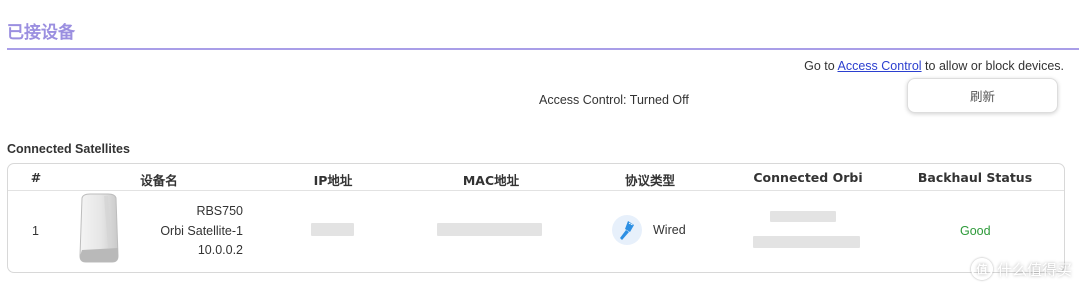  Describe the element at coordinates (981, 269) in the screenshot. I see `watermark-logo-icon: 值` at that location.